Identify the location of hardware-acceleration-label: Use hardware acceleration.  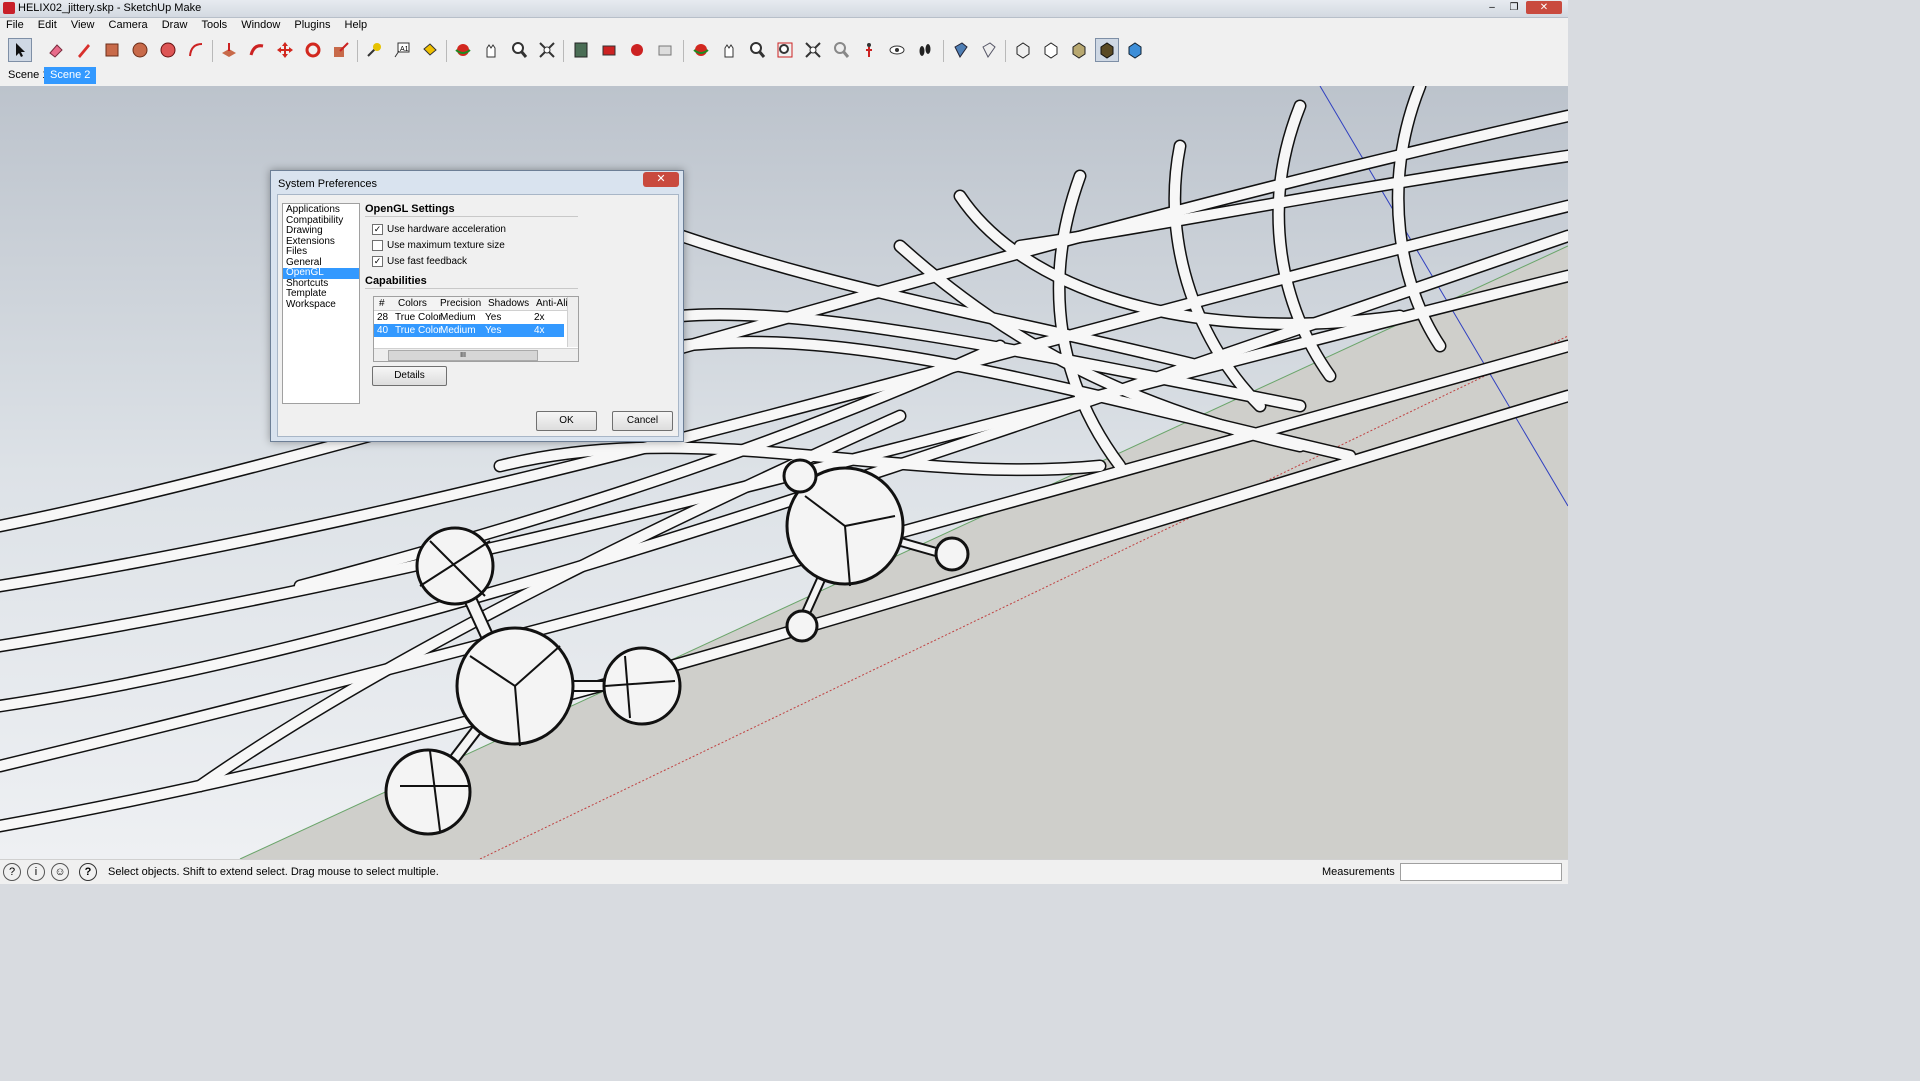
(446, 229).